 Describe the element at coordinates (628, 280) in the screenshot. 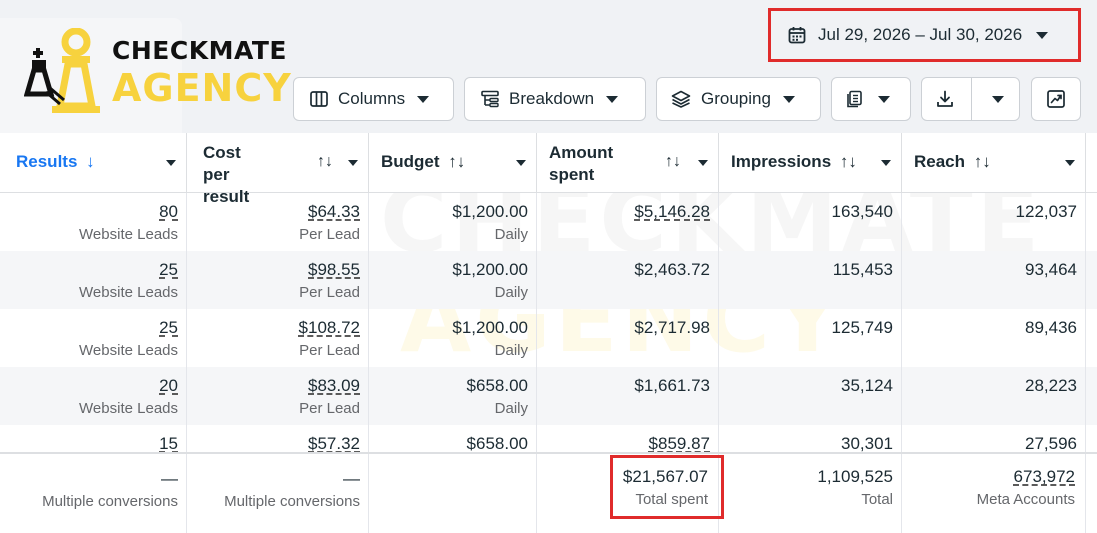

I see `cell-amount-spent: $2,463.72` at that location.